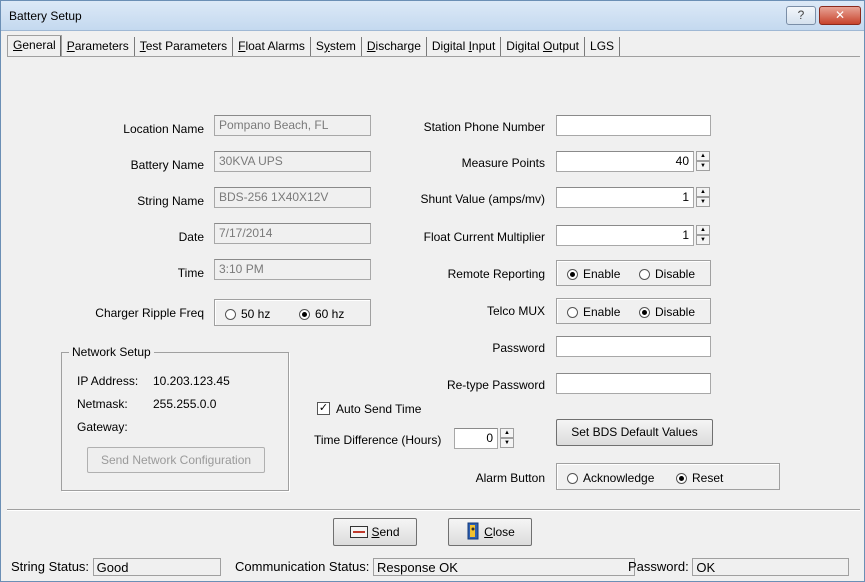 The width and height of the screenshot is (865, 582). I want to click on remote-disable-option: Disable, so click(667, 274).